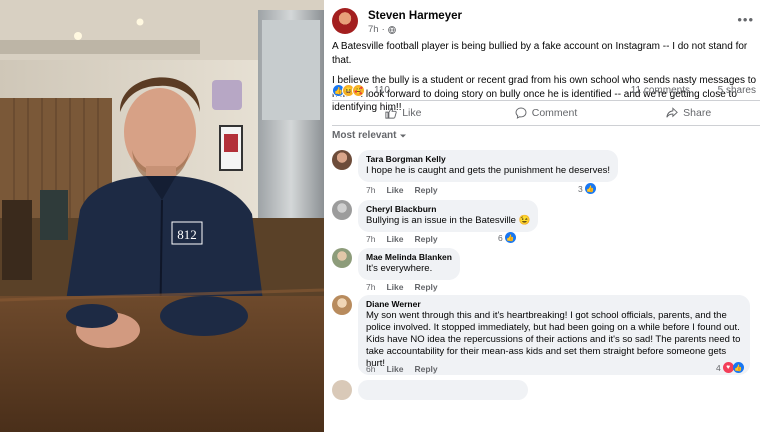  Describe the element at coordinates (730, 367) in the screenshot. I see `comment-reactions: 4 ♥ 👍` at that location.